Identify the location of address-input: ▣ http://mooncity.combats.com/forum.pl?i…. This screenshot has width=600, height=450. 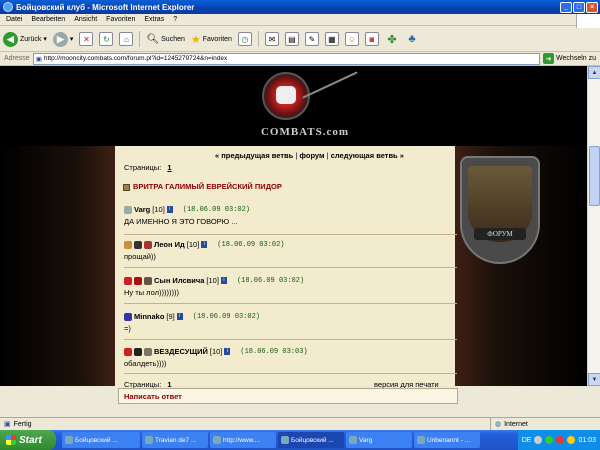
(286, 58).